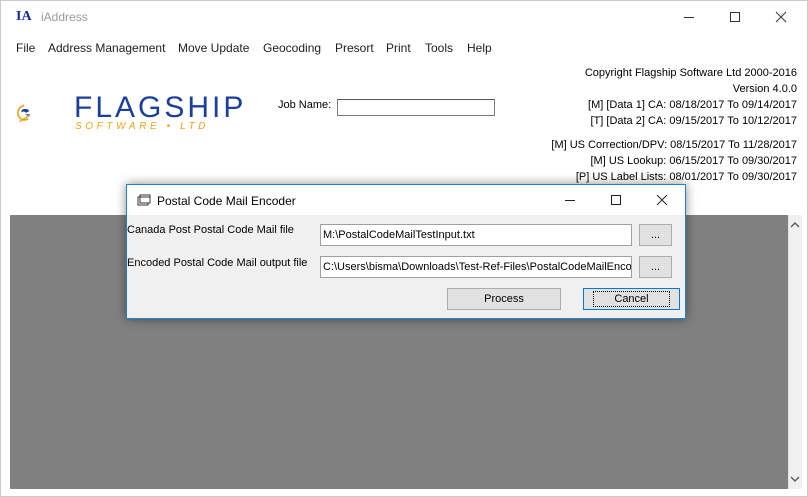 The height and width of the screenshot is (497, 808). Describe the element at coordinates (416, 107) in the screenshot. I see `job-name-input` at that location.